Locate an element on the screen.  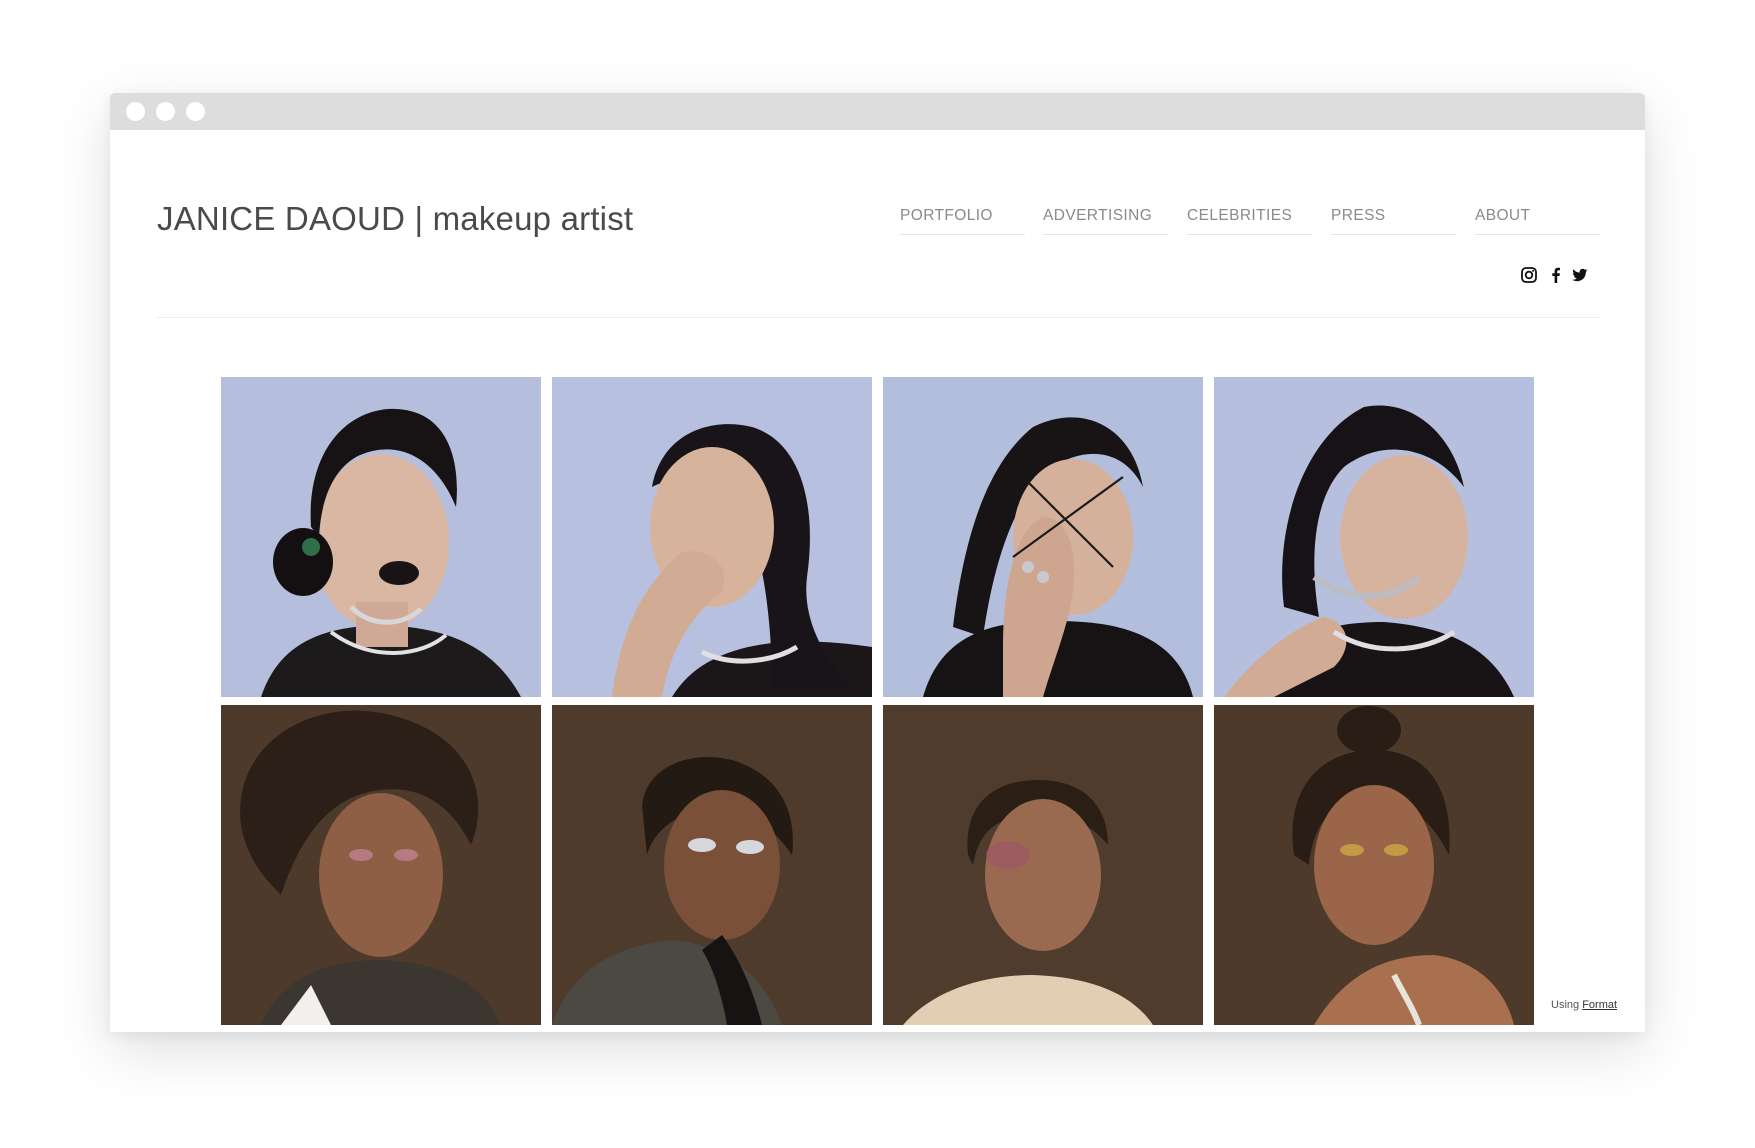
site-title: JANICE DAOUD | makeup artist is located at coordinates (395, 219).